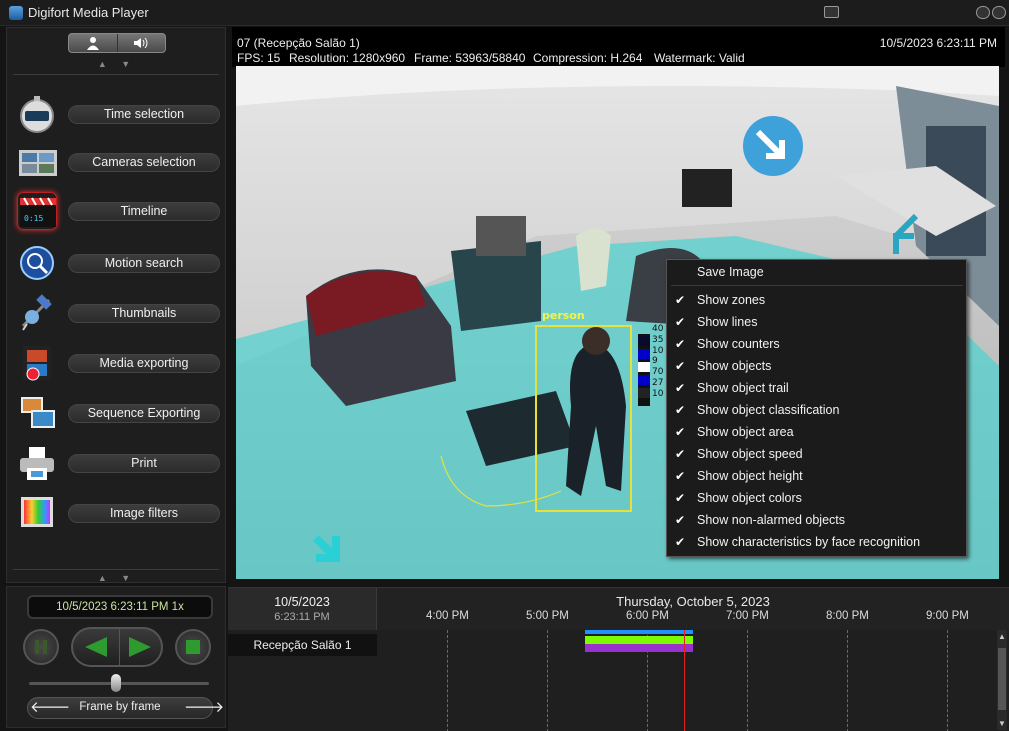  I want to click on hour-label: 5:00 PM, so click(547, 616).